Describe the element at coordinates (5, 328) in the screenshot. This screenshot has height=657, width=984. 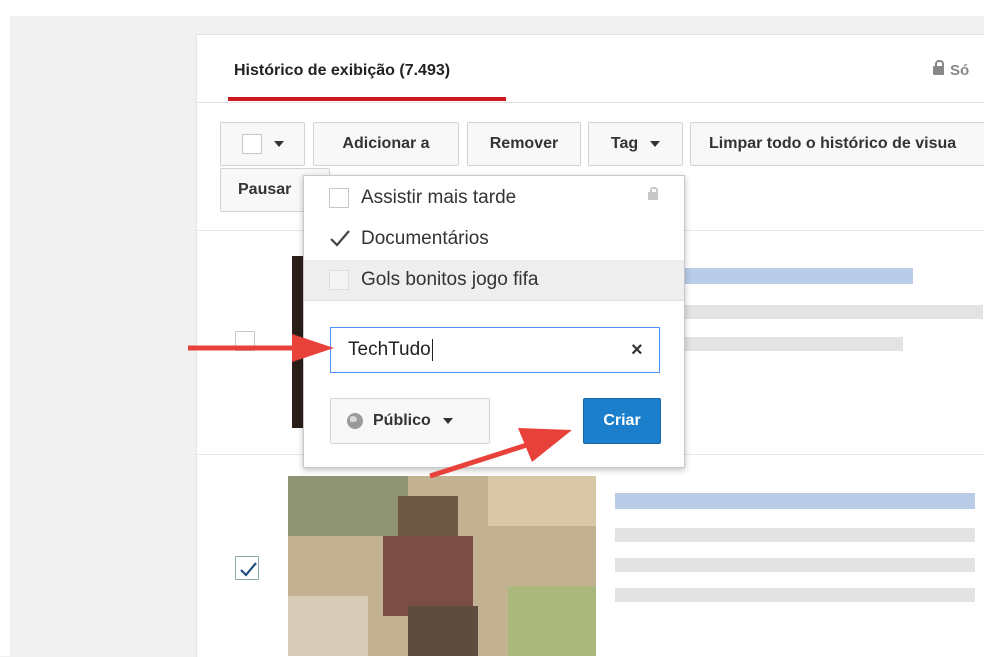
I see `left-strip` at that location.